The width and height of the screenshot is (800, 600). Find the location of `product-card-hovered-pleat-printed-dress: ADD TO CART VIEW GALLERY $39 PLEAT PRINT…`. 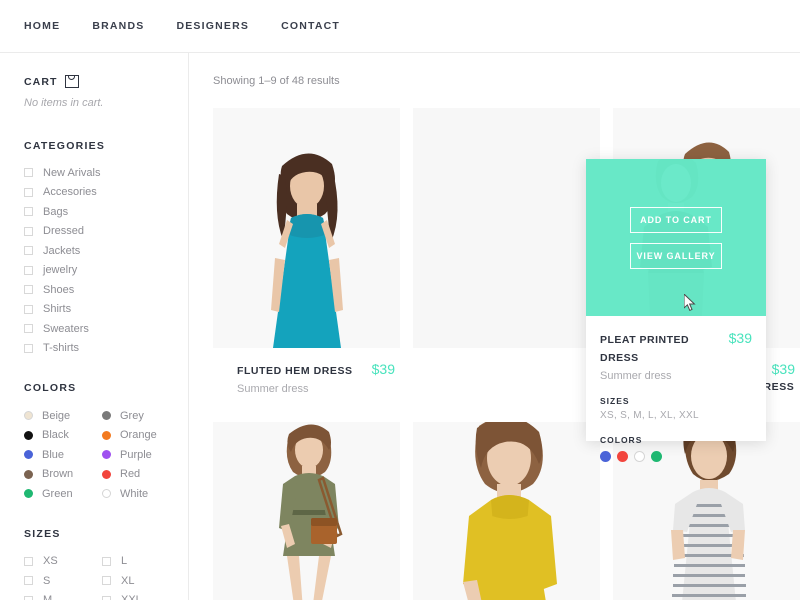

product-card-hovered-pleat-printed-dress: ADD TO CART VIEW GALLERY $39 PLEAT PRINT… is located at coordinates (676, 310).